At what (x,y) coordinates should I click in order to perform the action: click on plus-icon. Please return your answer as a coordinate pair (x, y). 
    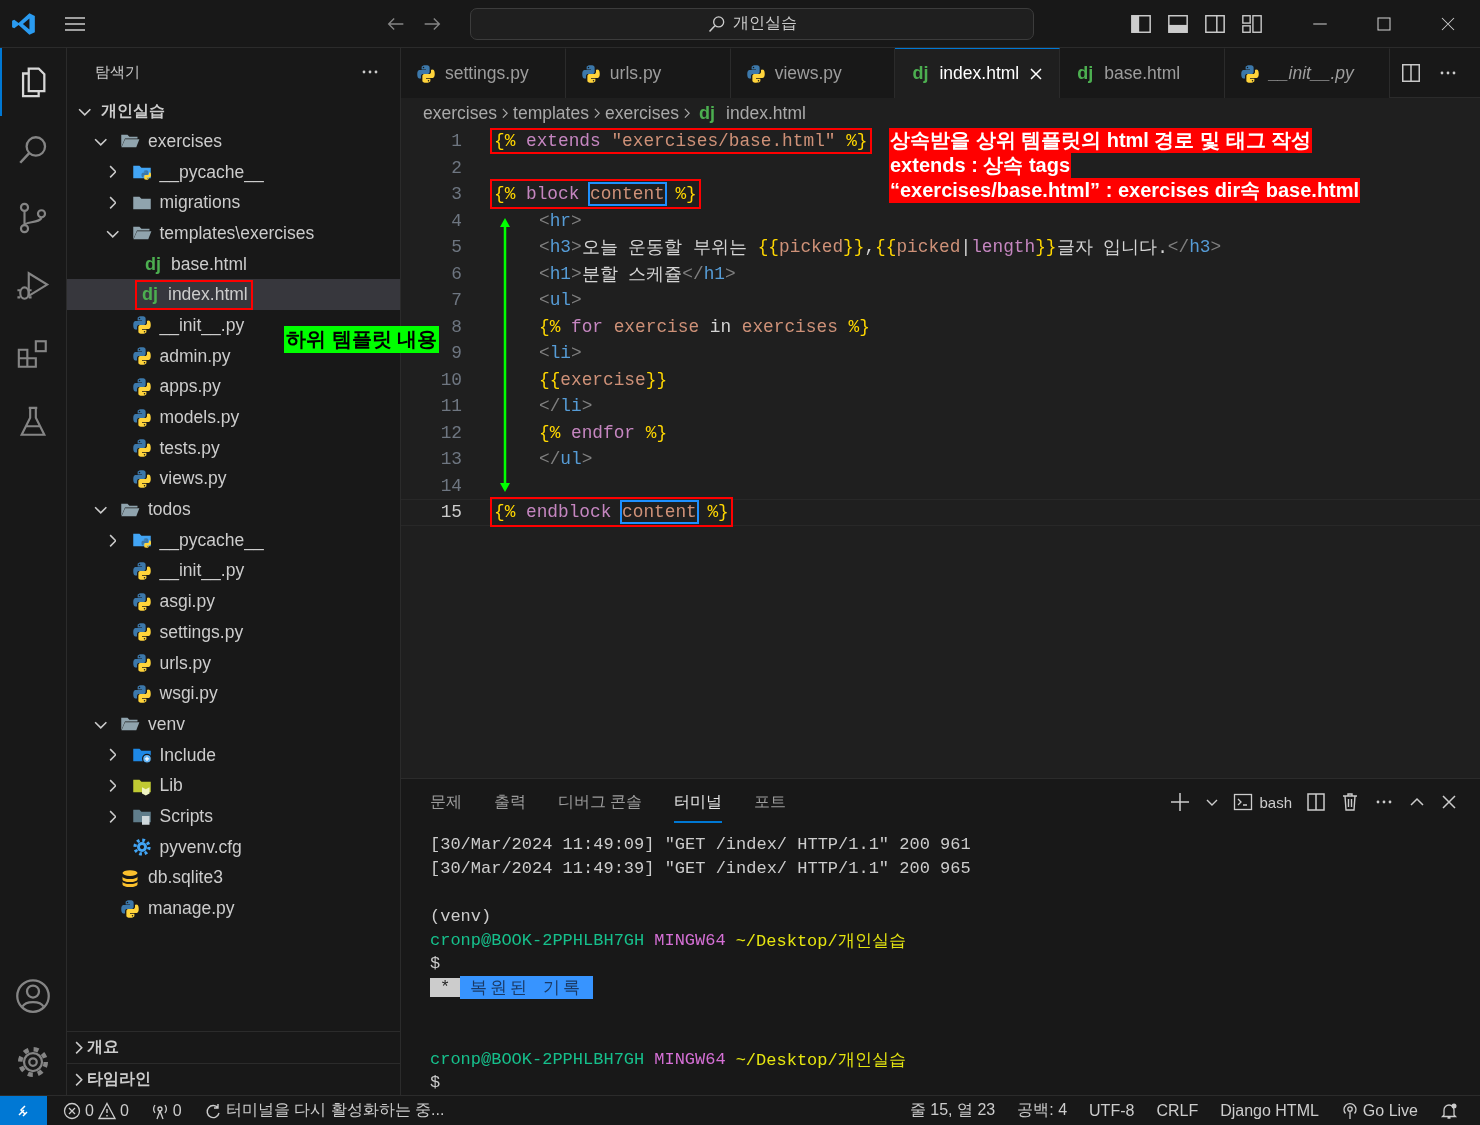
    Looking at the image, I should click on (1180, 802).